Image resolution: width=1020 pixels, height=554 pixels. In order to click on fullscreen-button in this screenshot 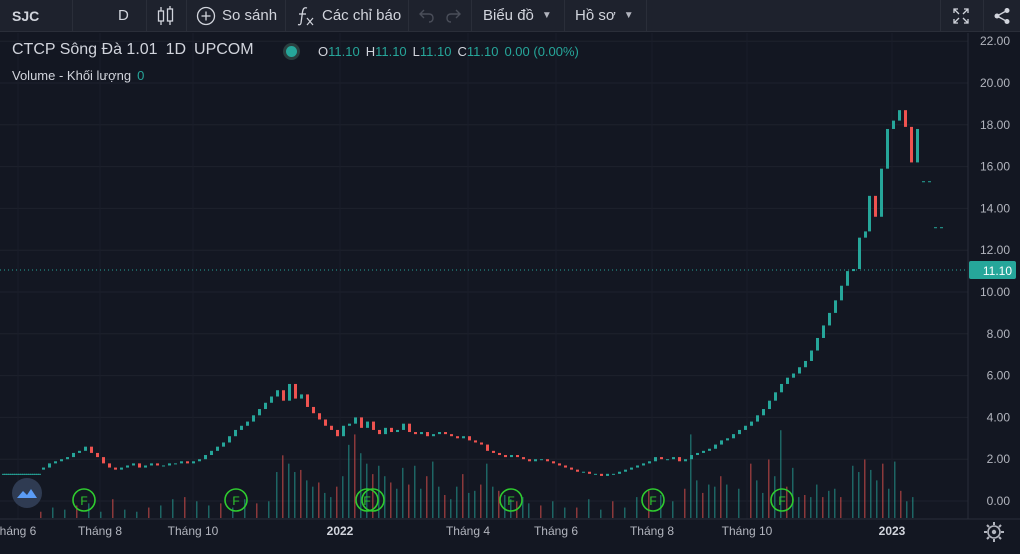, I will do `click(961, 15)`.